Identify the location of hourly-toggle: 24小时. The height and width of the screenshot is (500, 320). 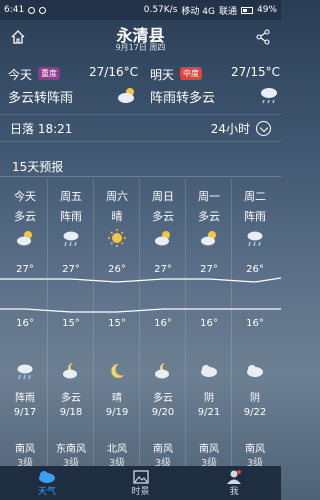
(241, 128).